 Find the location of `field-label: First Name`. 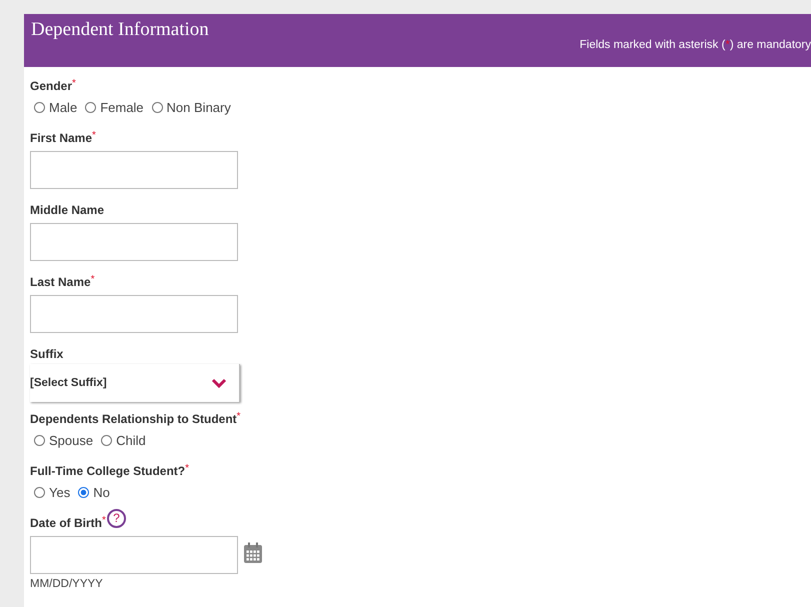

field-label: First Name is located at coordinates (61, 138).